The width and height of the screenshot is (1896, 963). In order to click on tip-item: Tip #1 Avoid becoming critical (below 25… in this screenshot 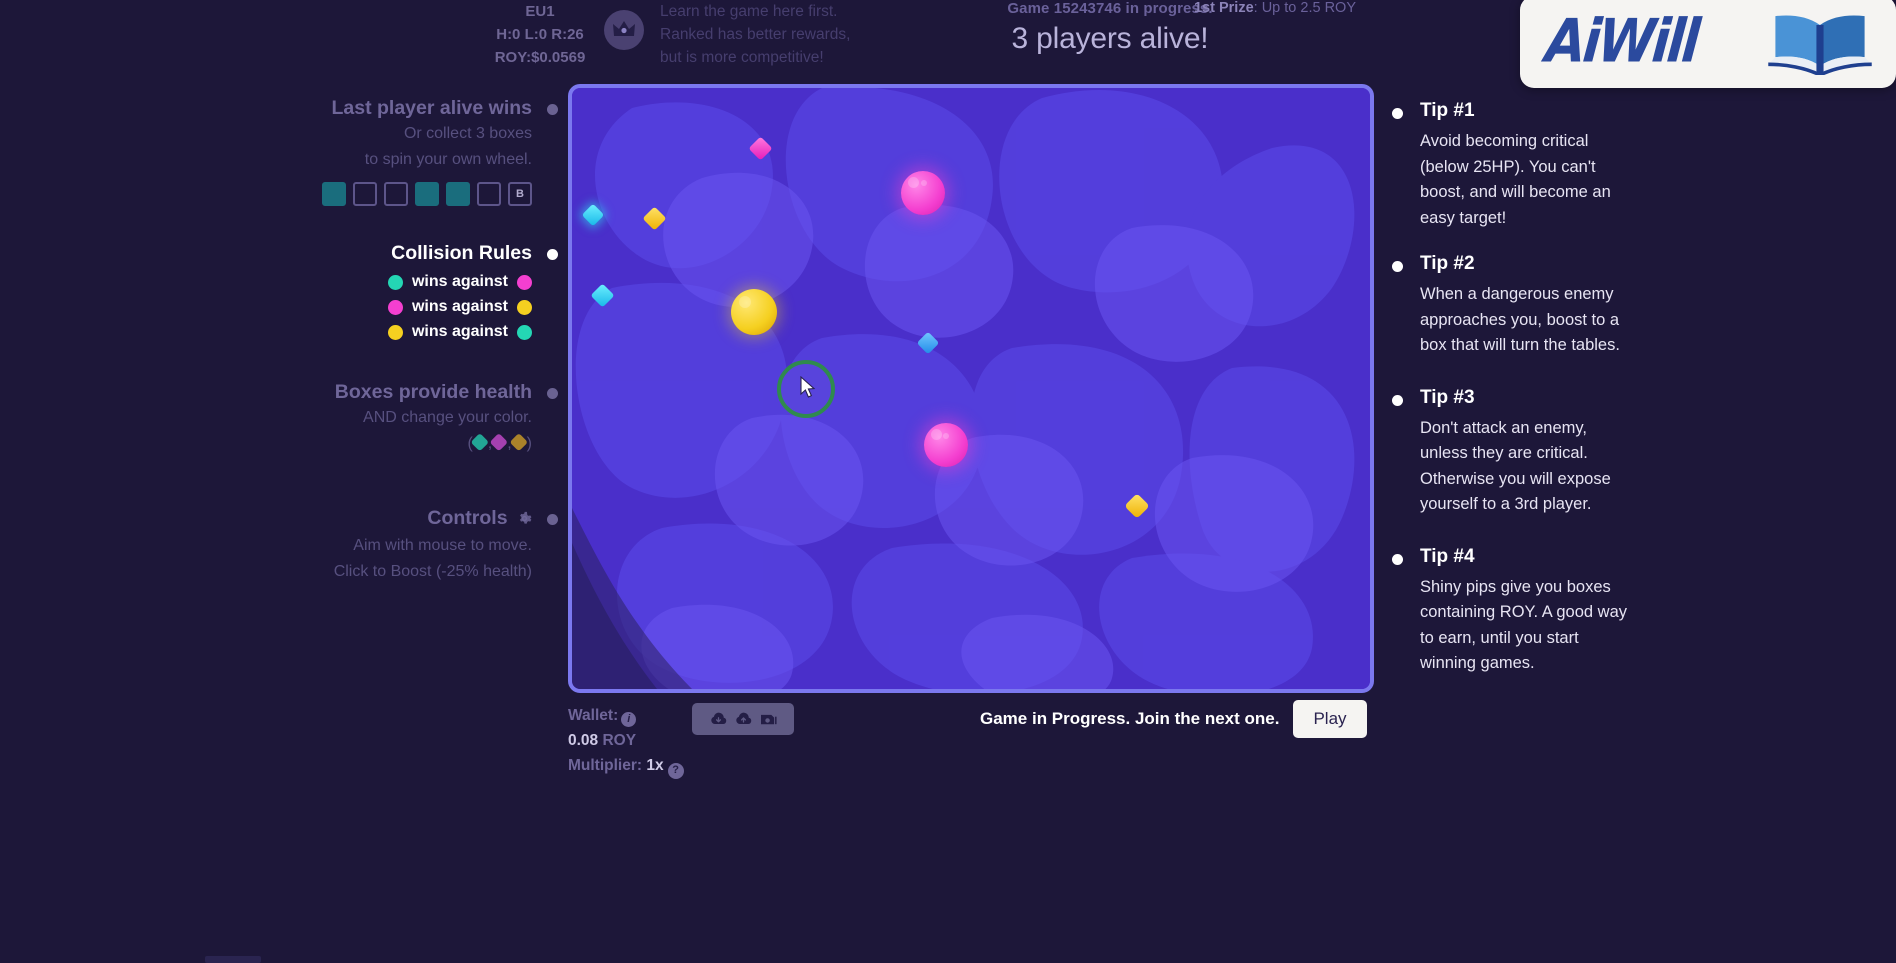, I will do `click(1527, 165)`.